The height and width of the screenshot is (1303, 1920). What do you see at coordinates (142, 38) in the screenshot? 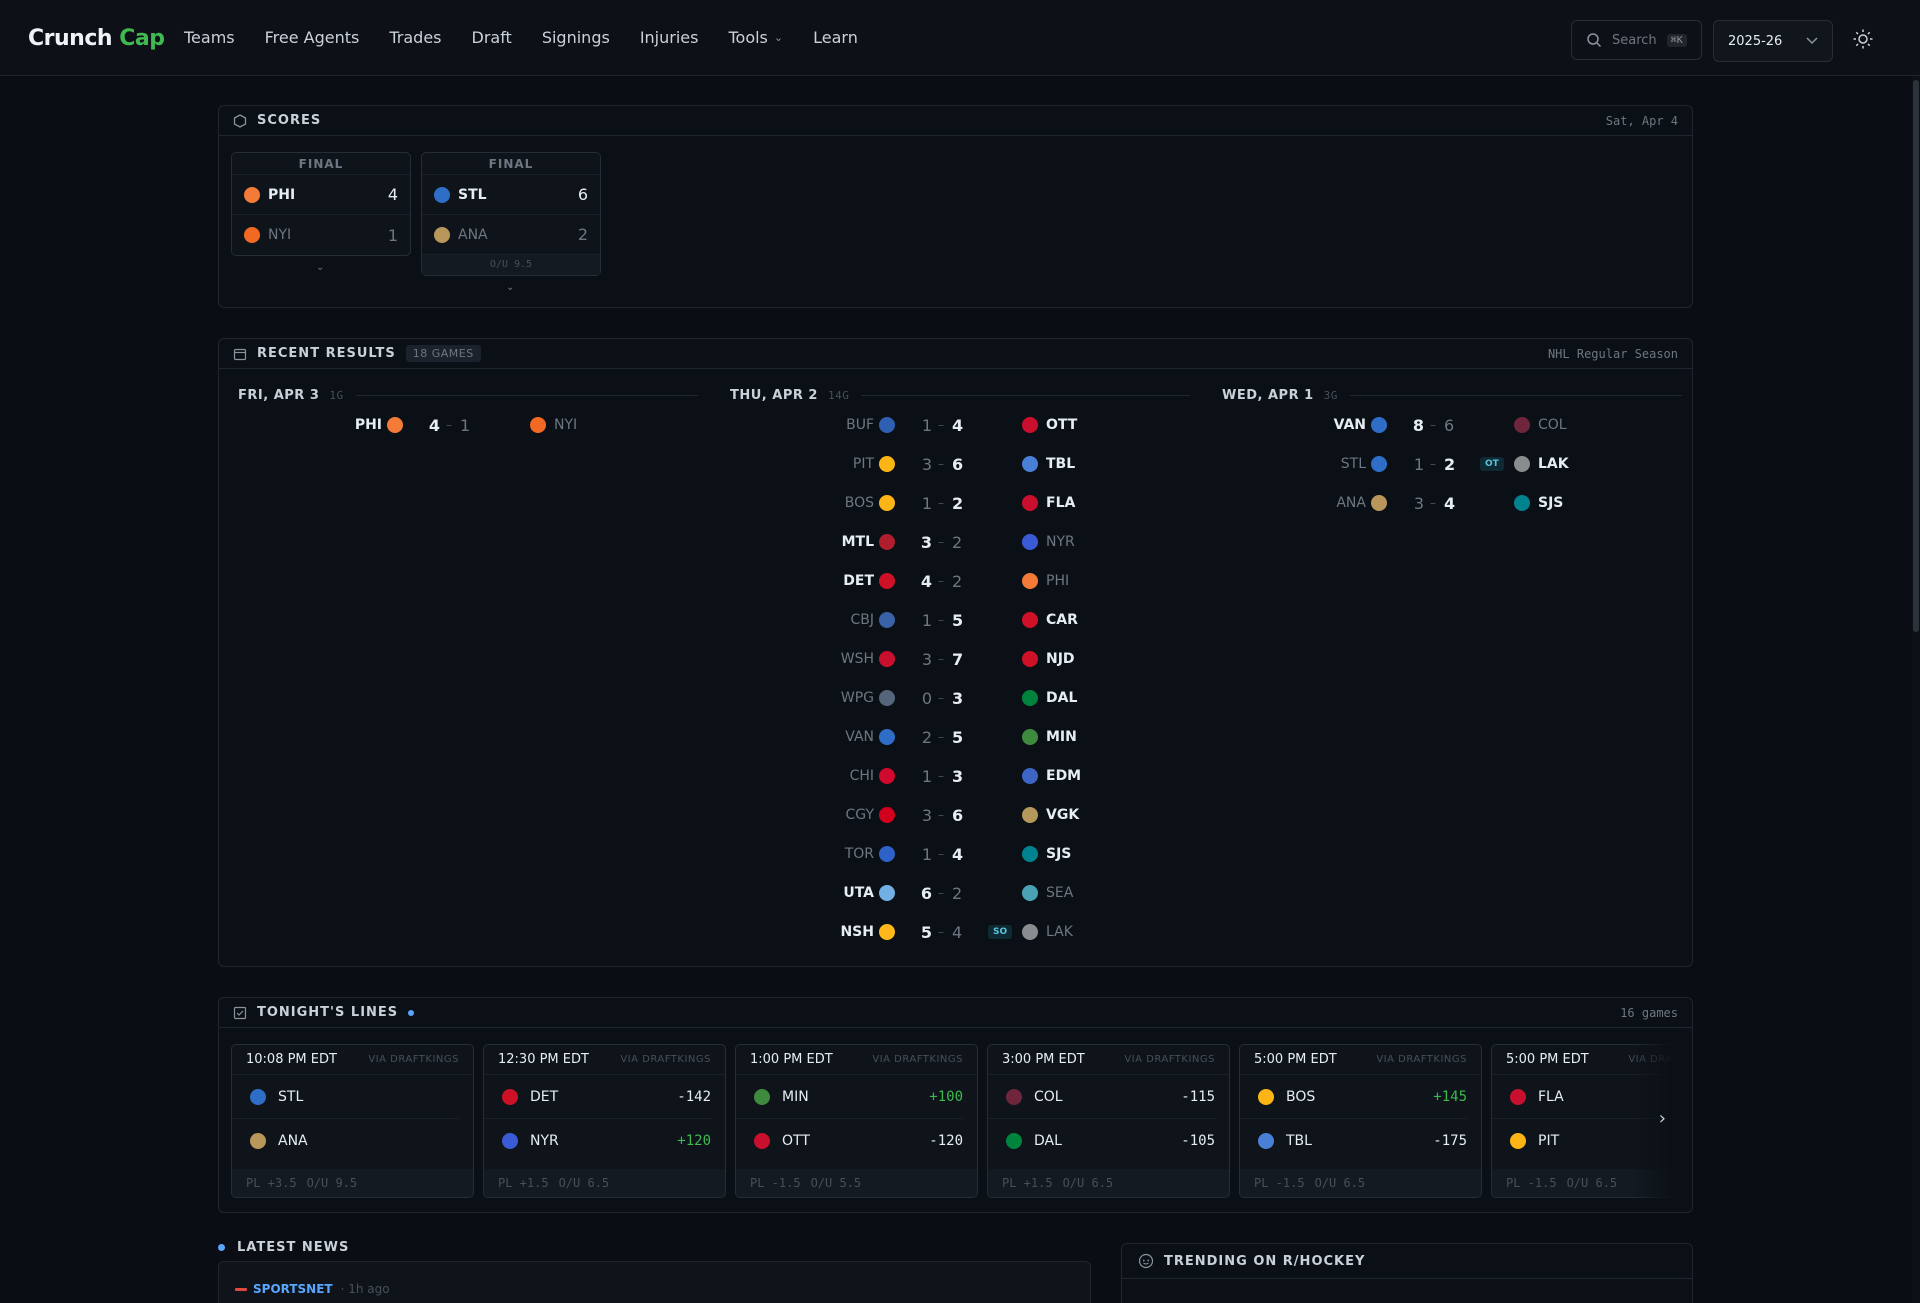
I see `logo-text-accent: Cap` at bounding box center [142, 38].